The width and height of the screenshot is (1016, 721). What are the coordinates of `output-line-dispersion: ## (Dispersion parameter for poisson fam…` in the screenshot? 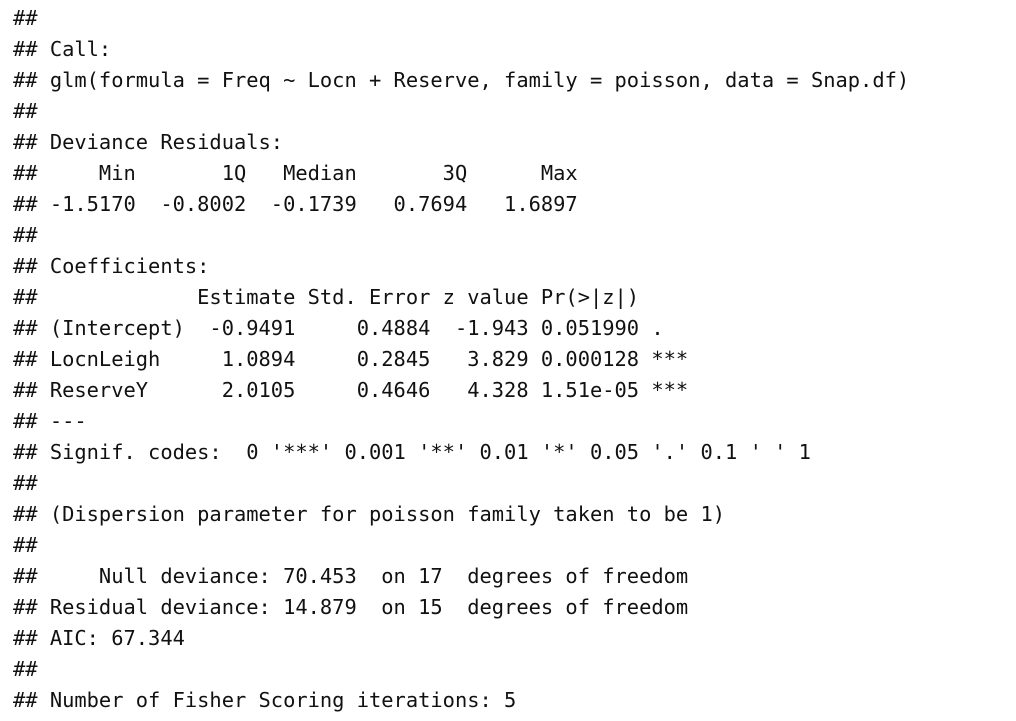 It's located at (369, 514).